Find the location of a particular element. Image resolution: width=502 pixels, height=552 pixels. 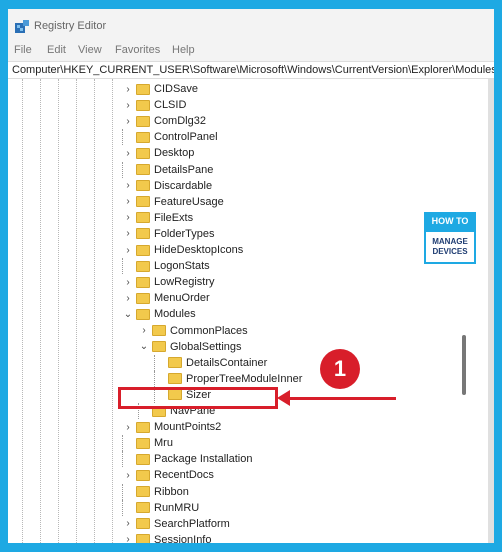

tree-node-label: Mru is located at coordinates (163, 443).